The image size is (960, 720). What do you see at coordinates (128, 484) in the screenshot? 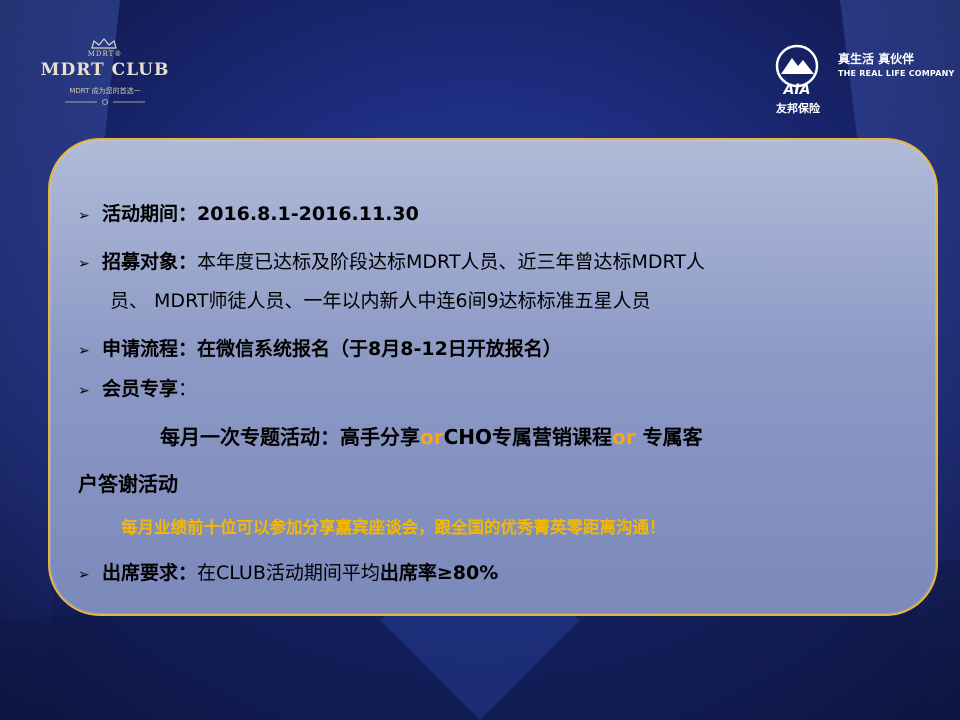
I see `monthly-activity-continued: 户答谢活动` at bounding box center [128, 484].